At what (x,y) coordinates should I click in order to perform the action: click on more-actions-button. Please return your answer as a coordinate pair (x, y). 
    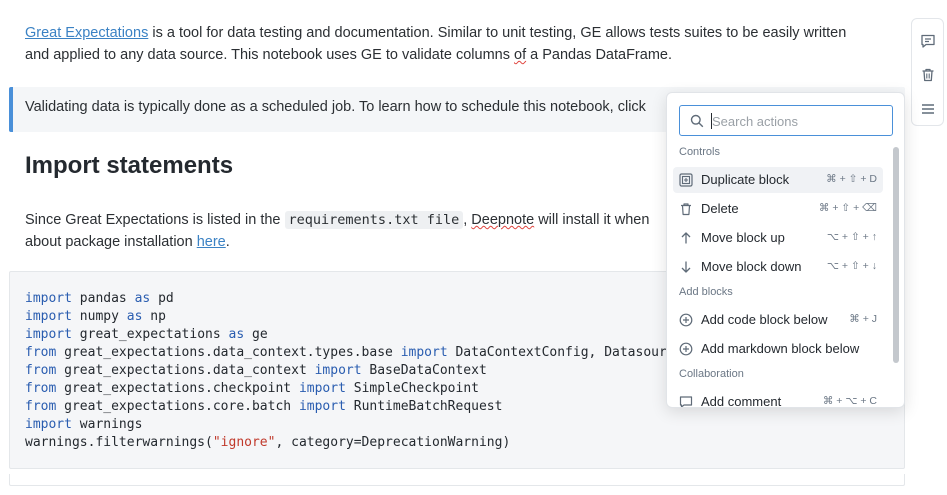
    Looking at the image, I should click on (928, 109).